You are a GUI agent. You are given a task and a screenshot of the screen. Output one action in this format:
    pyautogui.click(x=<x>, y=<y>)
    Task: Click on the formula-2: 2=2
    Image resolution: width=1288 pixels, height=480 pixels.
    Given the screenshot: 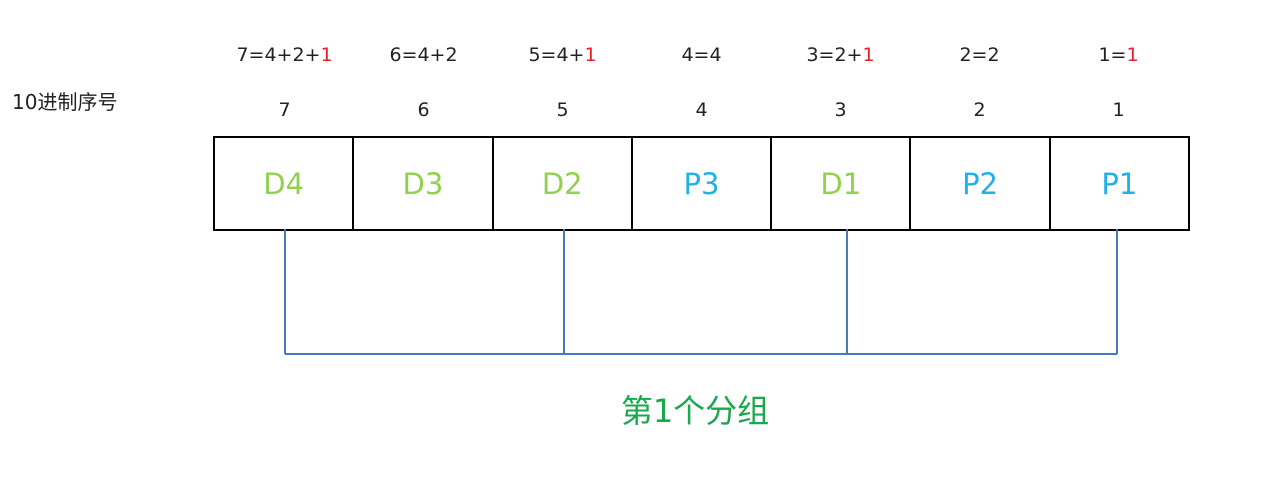 What is the action you would take?
    pyautogui.click(x=979, y=55)
    